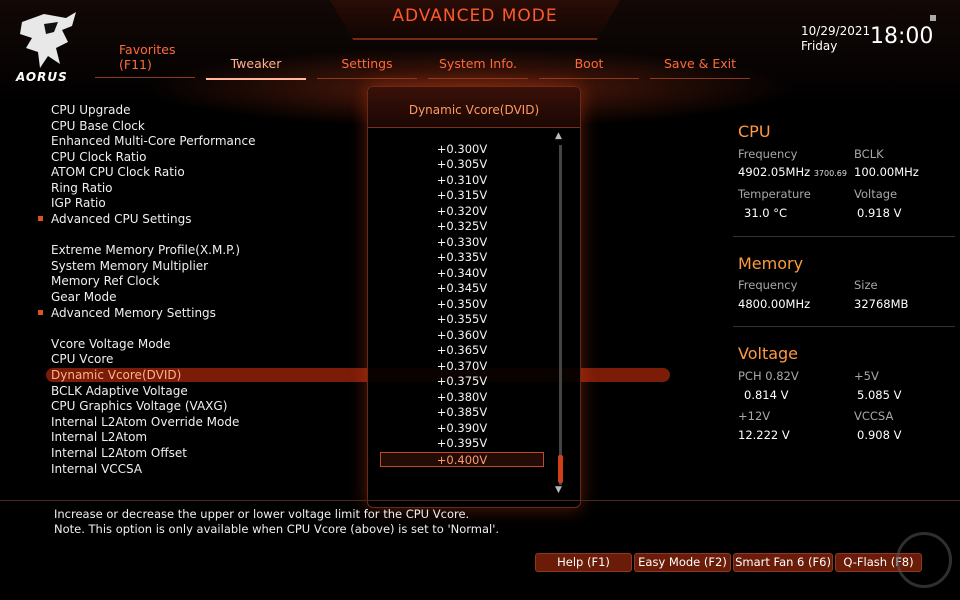  What do you see at coordinates (145, 422) in the screenshot?
I see `menu-l2atom-override-mode: Internal L2Atom Override Mode` at bounding box center [145, 422].